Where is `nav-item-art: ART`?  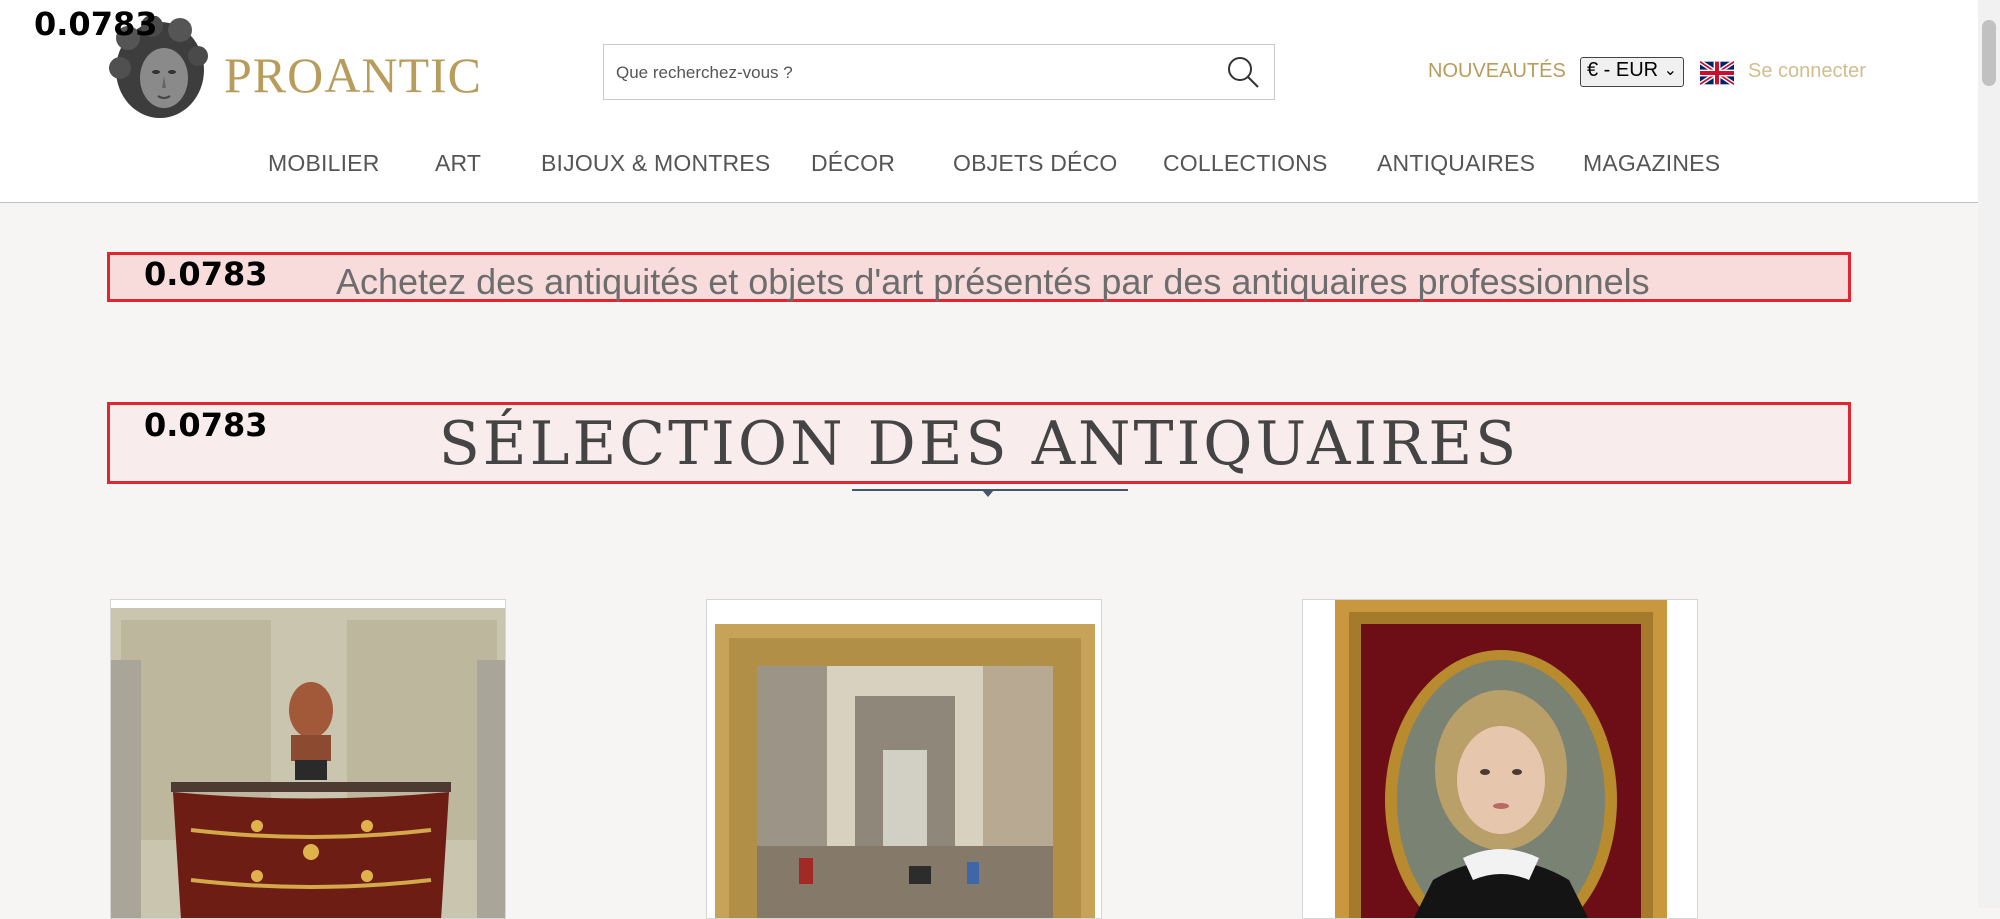
nav-item-art: ART is located at coordinates (458, 163).